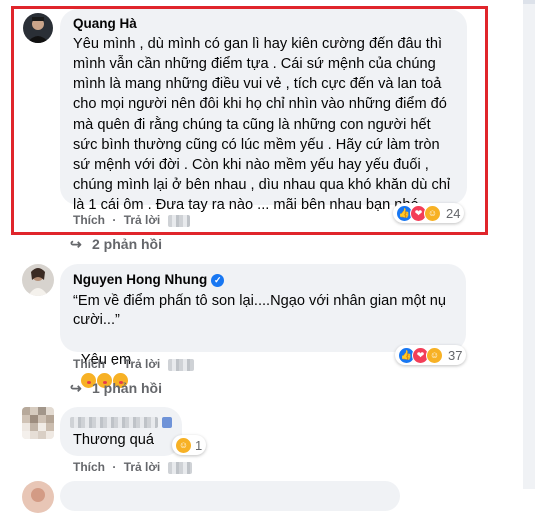  What do you see at coordinates (114, 440) in the screenshot?
I see `comment-text-line: Thương quá` at bounding box center [114, 440].